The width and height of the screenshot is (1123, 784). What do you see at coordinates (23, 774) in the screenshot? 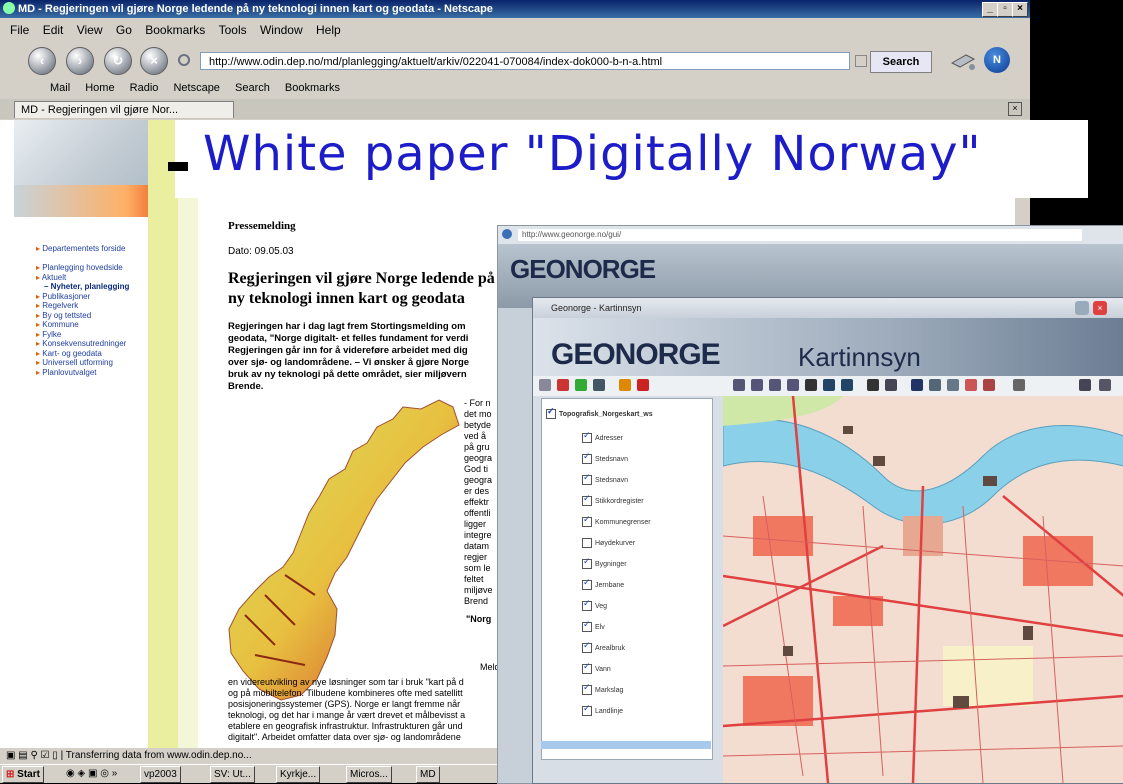
I see `start-button: ⊞ Start` at bounding box center [23, 774].